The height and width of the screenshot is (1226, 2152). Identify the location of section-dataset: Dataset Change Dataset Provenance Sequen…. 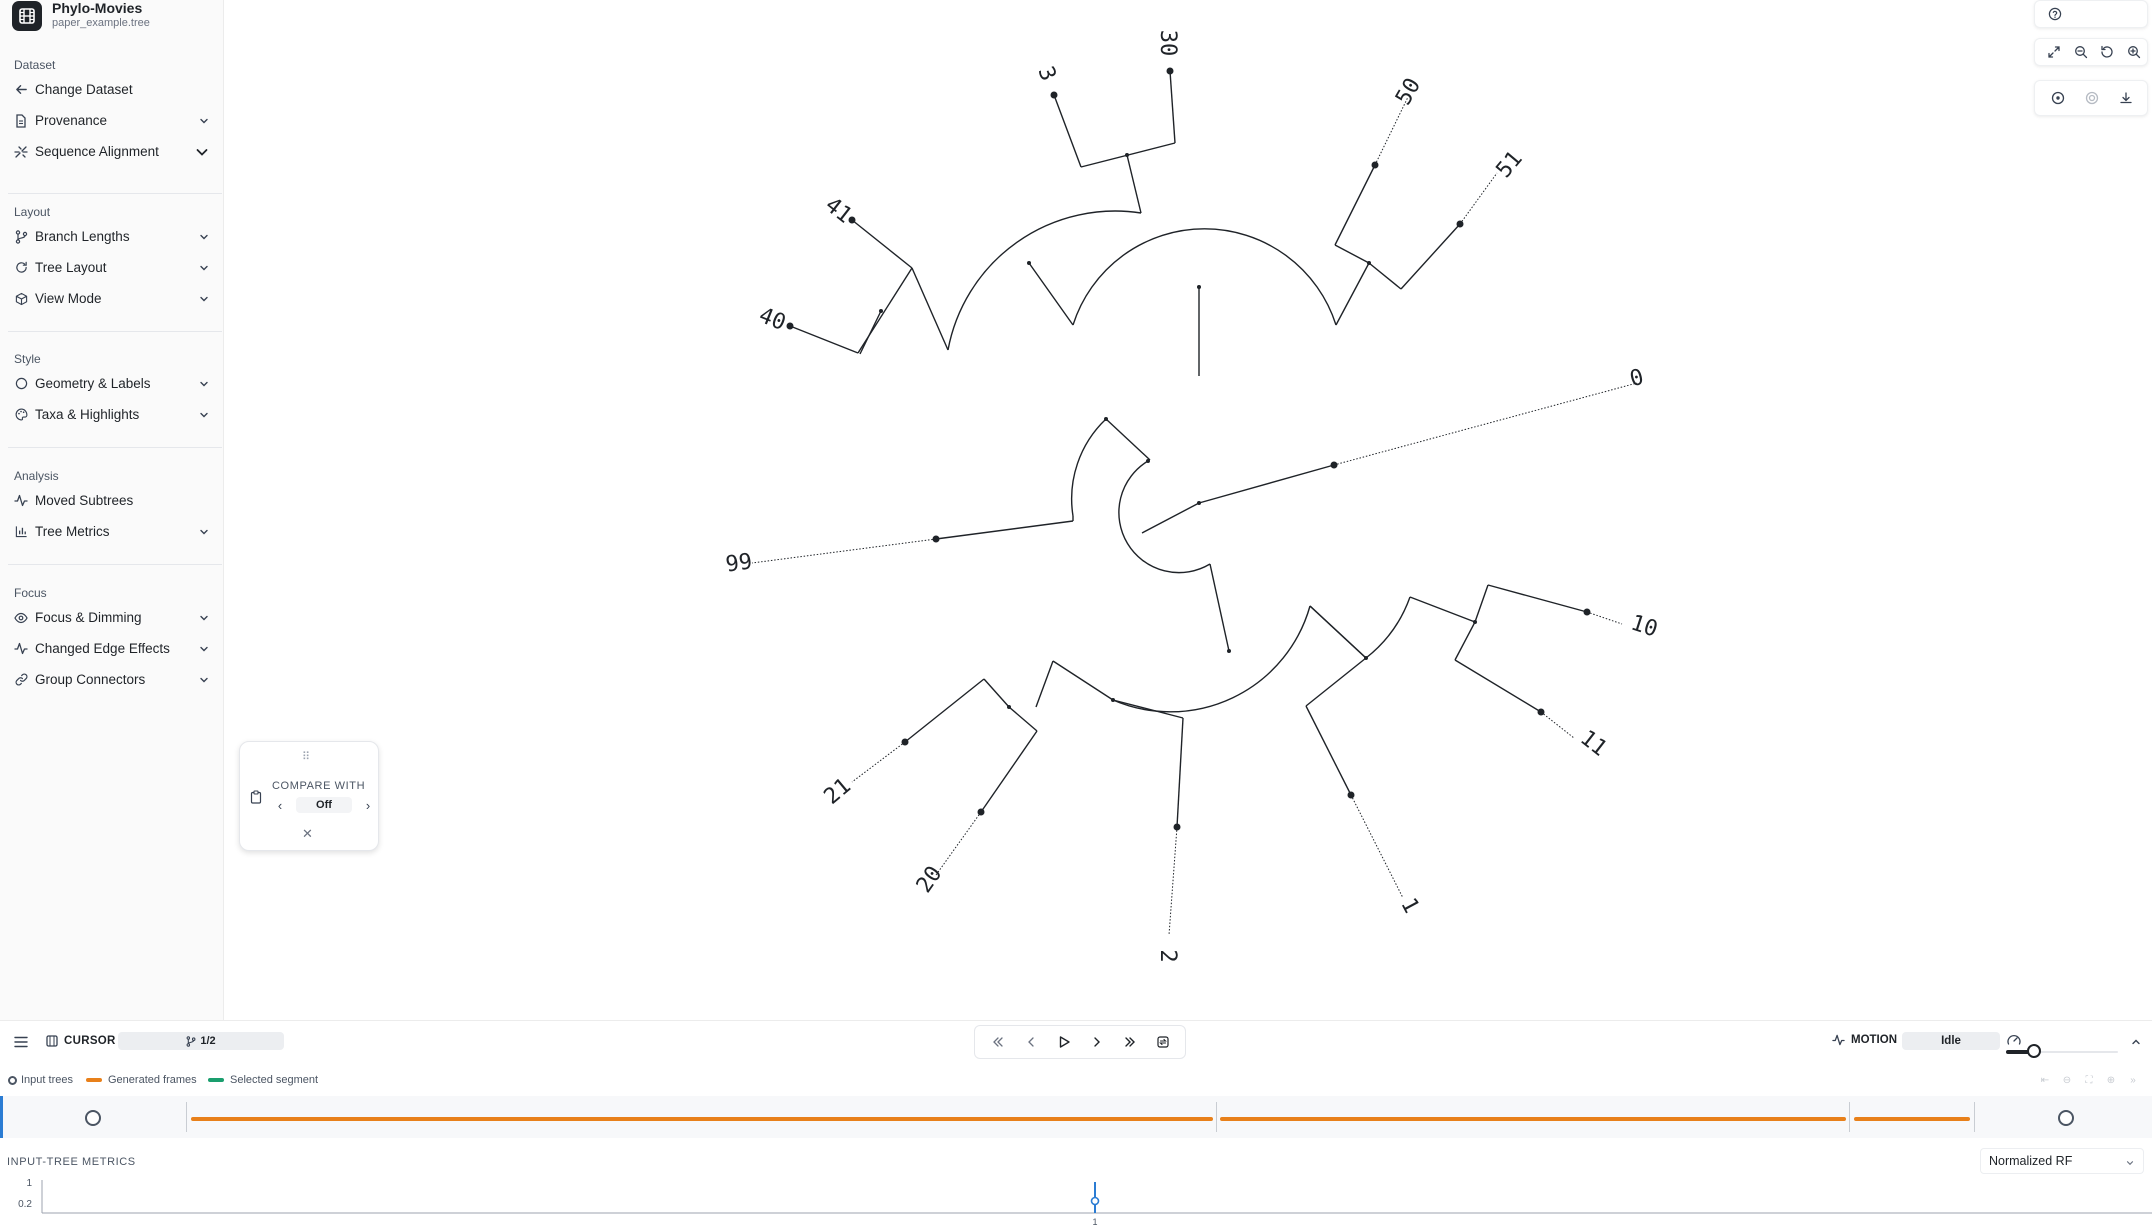
(112, 111).